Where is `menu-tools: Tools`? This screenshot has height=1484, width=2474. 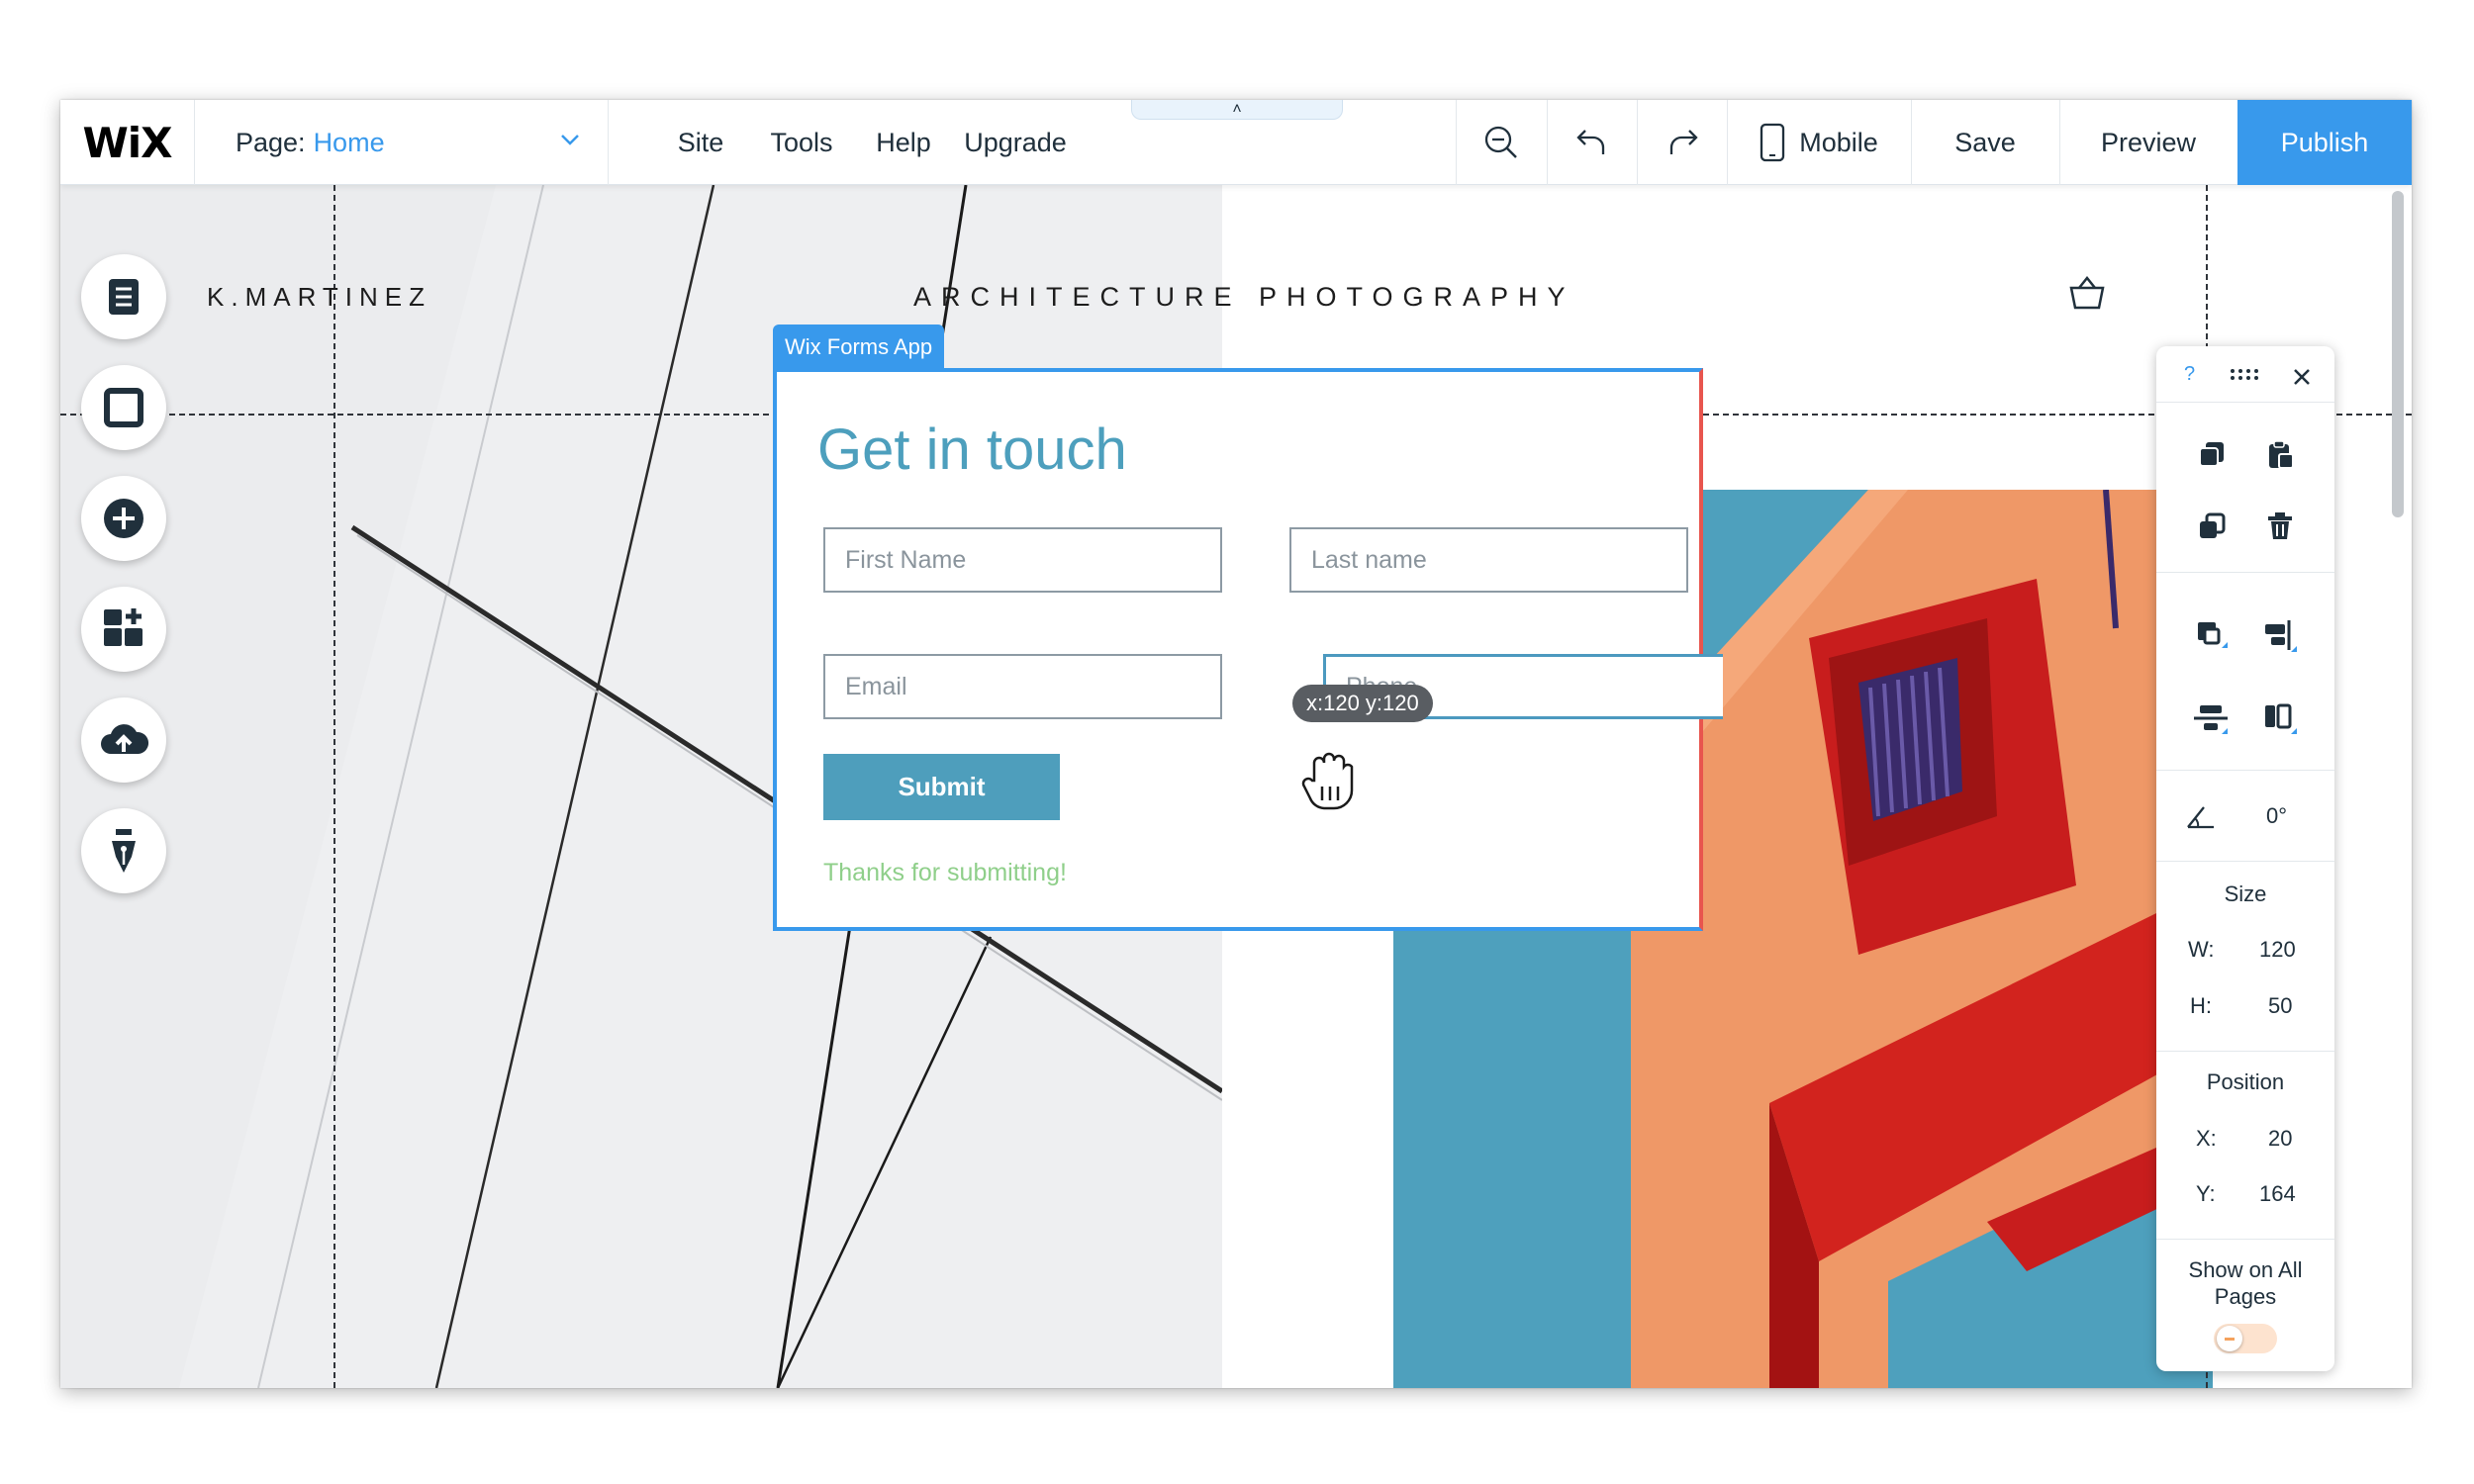 menu-tools: Tools is located at coordinates (802, 142).